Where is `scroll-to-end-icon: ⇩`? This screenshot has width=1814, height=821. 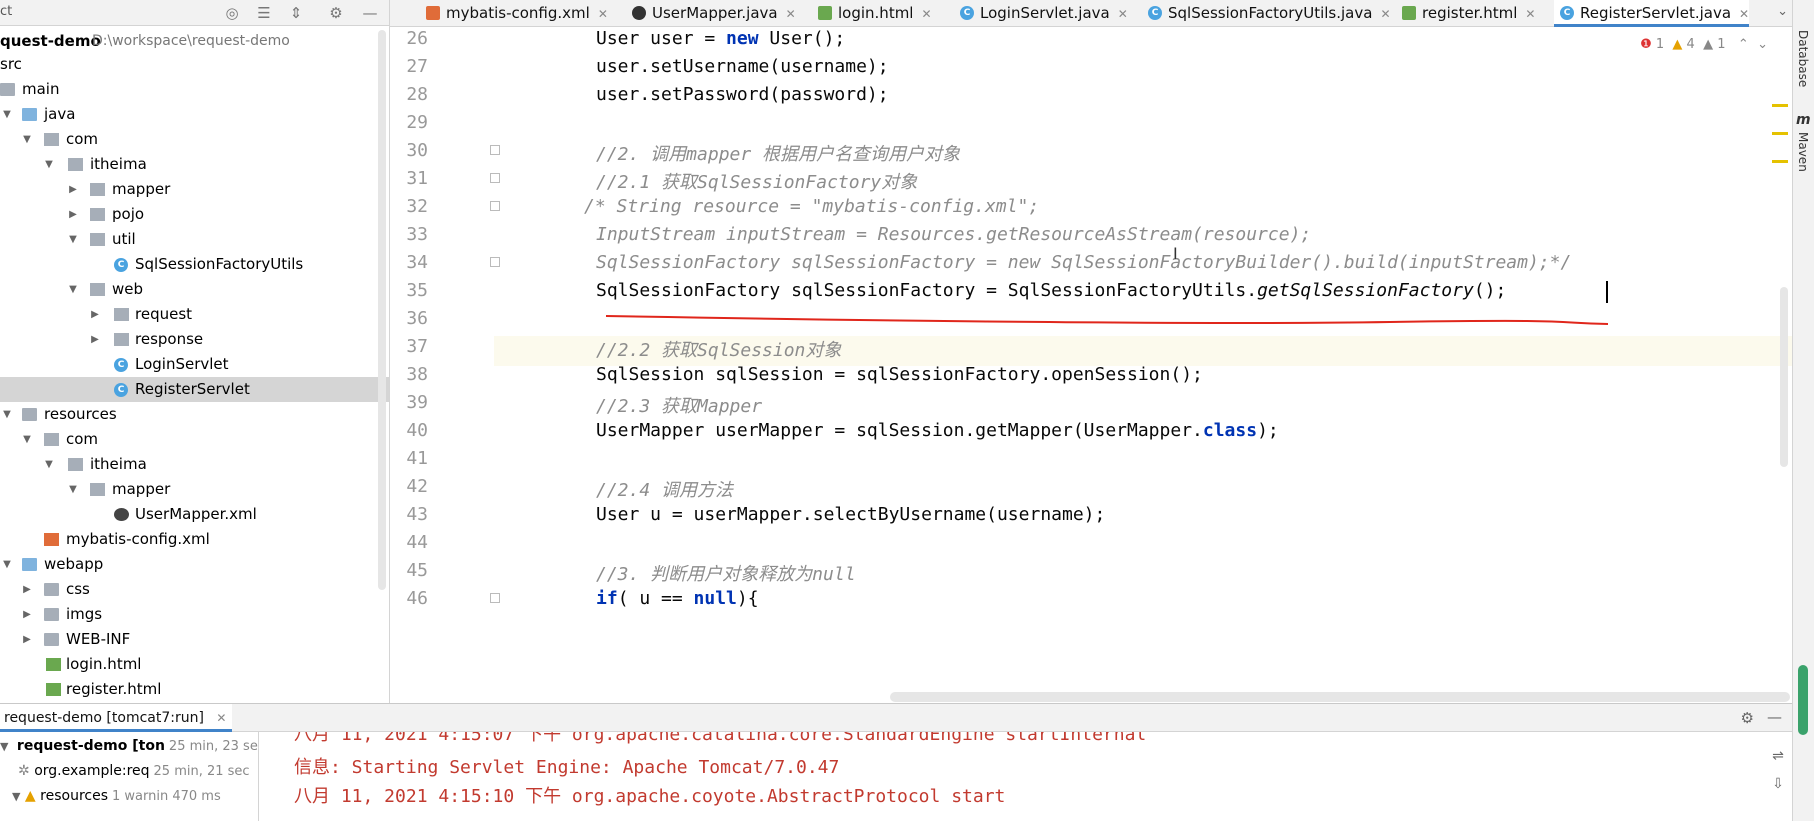
scroll-to-end-icon: ⇩ is located at coordinates (1778, 786).